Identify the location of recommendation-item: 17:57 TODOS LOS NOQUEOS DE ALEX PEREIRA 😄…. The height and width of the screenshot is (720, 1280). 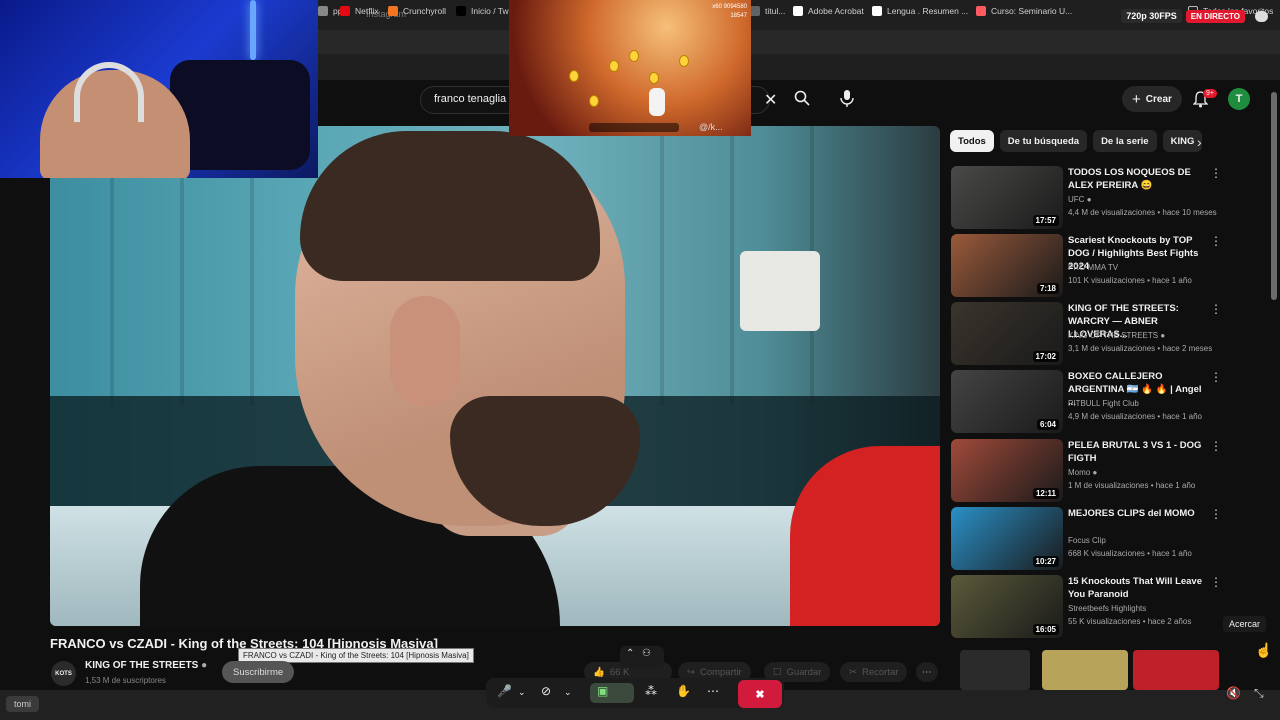
(1106, 198).